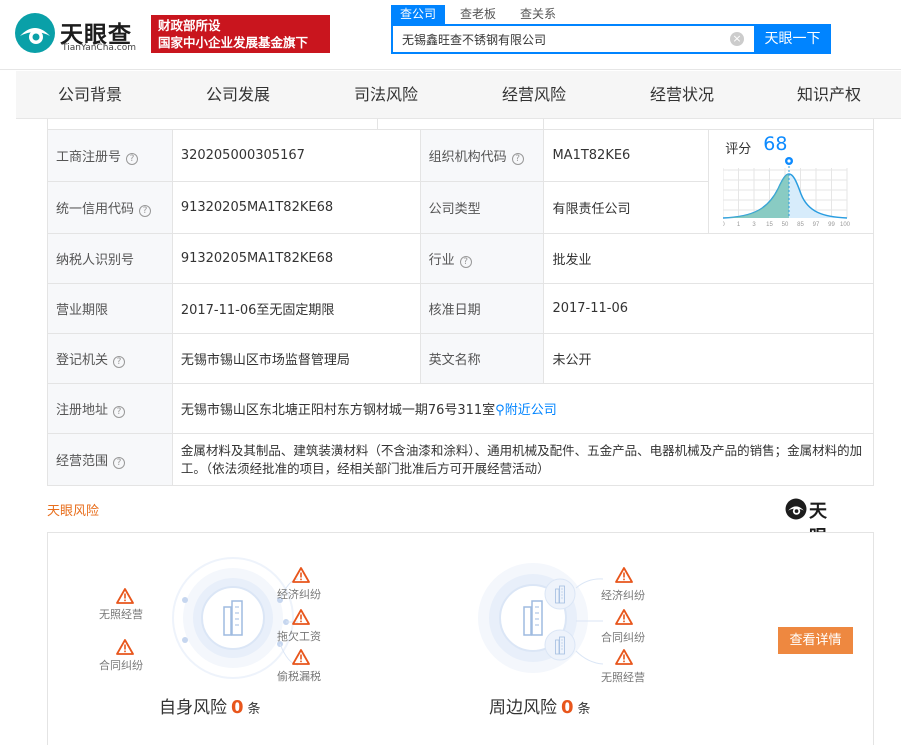 The image size is (901, 746). What do you see at coordinates (299, 636) in the screenshot?
I see `self-risk-item: 拖欠工资` at bounding box center [299, 636].